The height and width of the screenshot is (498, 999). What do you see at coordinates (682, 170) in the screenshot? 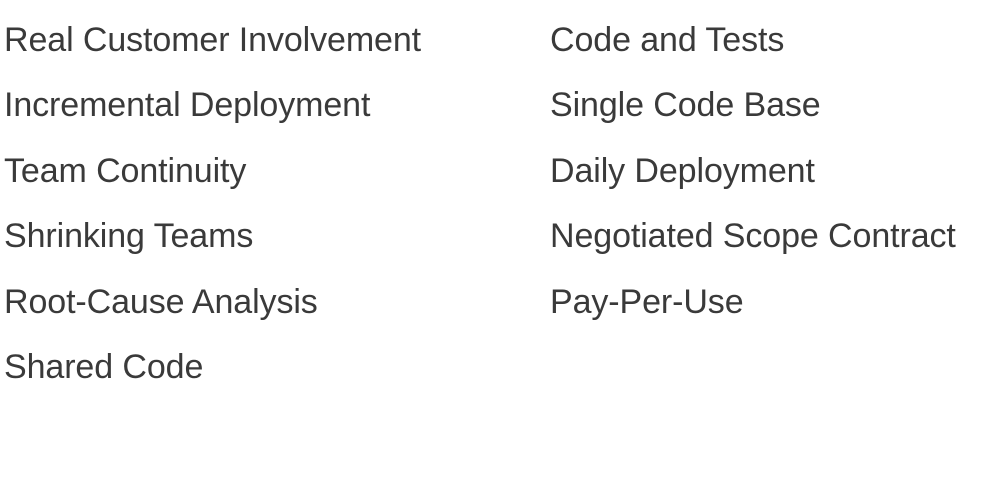
I see `practice-item: Daily Deployment` at bounding box center [682, 170].